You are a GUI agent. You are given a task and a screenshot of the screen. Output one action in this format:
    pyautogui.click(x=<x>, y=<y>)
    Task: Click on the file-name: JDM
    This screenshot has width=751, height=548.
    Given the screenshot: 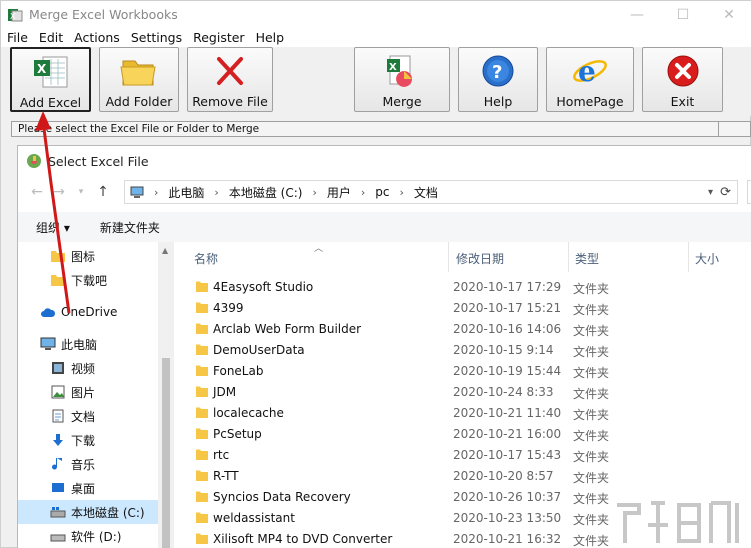 What is the action you would take?
    pyautogui.click(x=225, y=392)
    